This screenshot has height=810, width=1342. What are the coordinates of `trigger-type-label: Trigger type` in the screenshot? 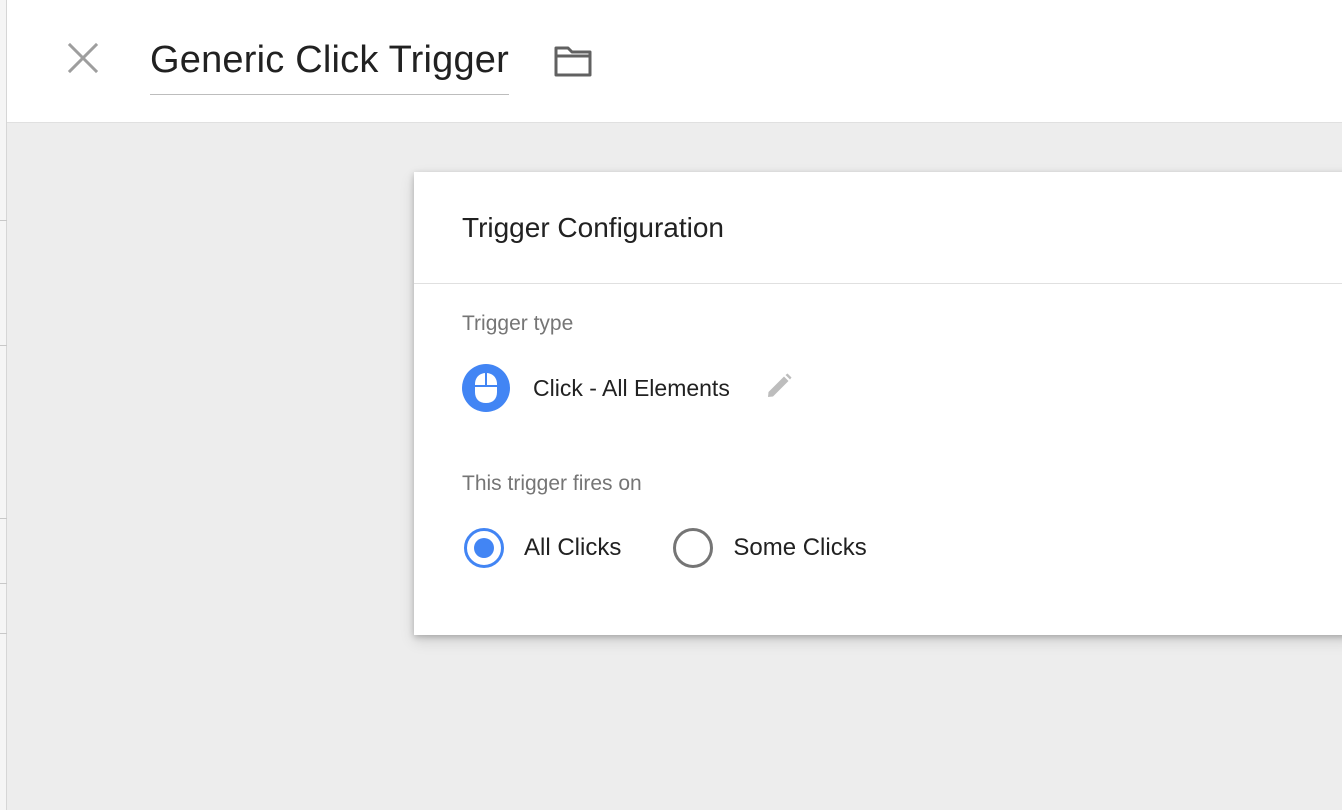 It's located at (518, 323).